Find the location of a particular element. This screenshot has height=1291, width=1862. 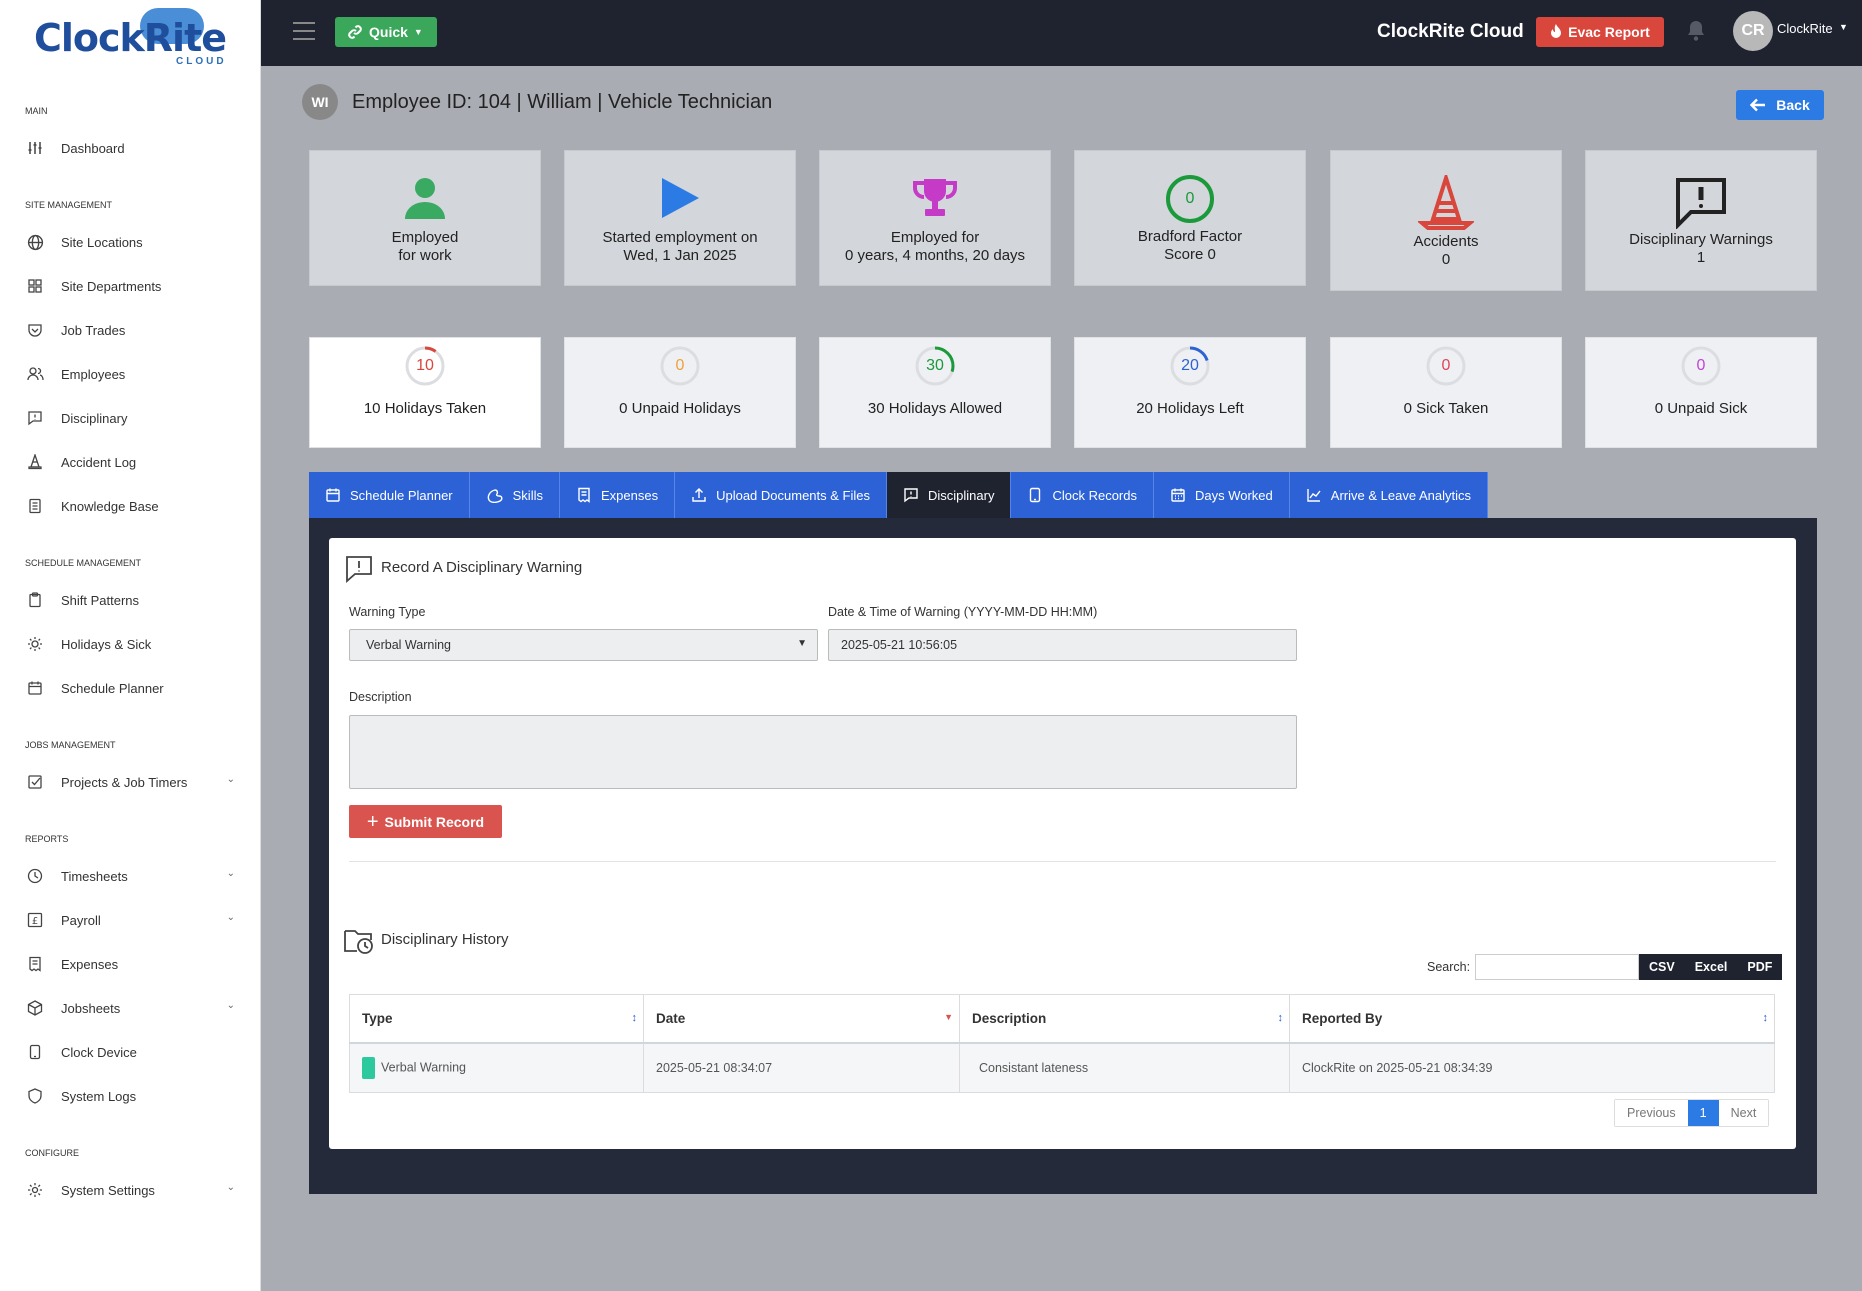

sidebar-item-employees: Employees is located at coordinates (130, 374).